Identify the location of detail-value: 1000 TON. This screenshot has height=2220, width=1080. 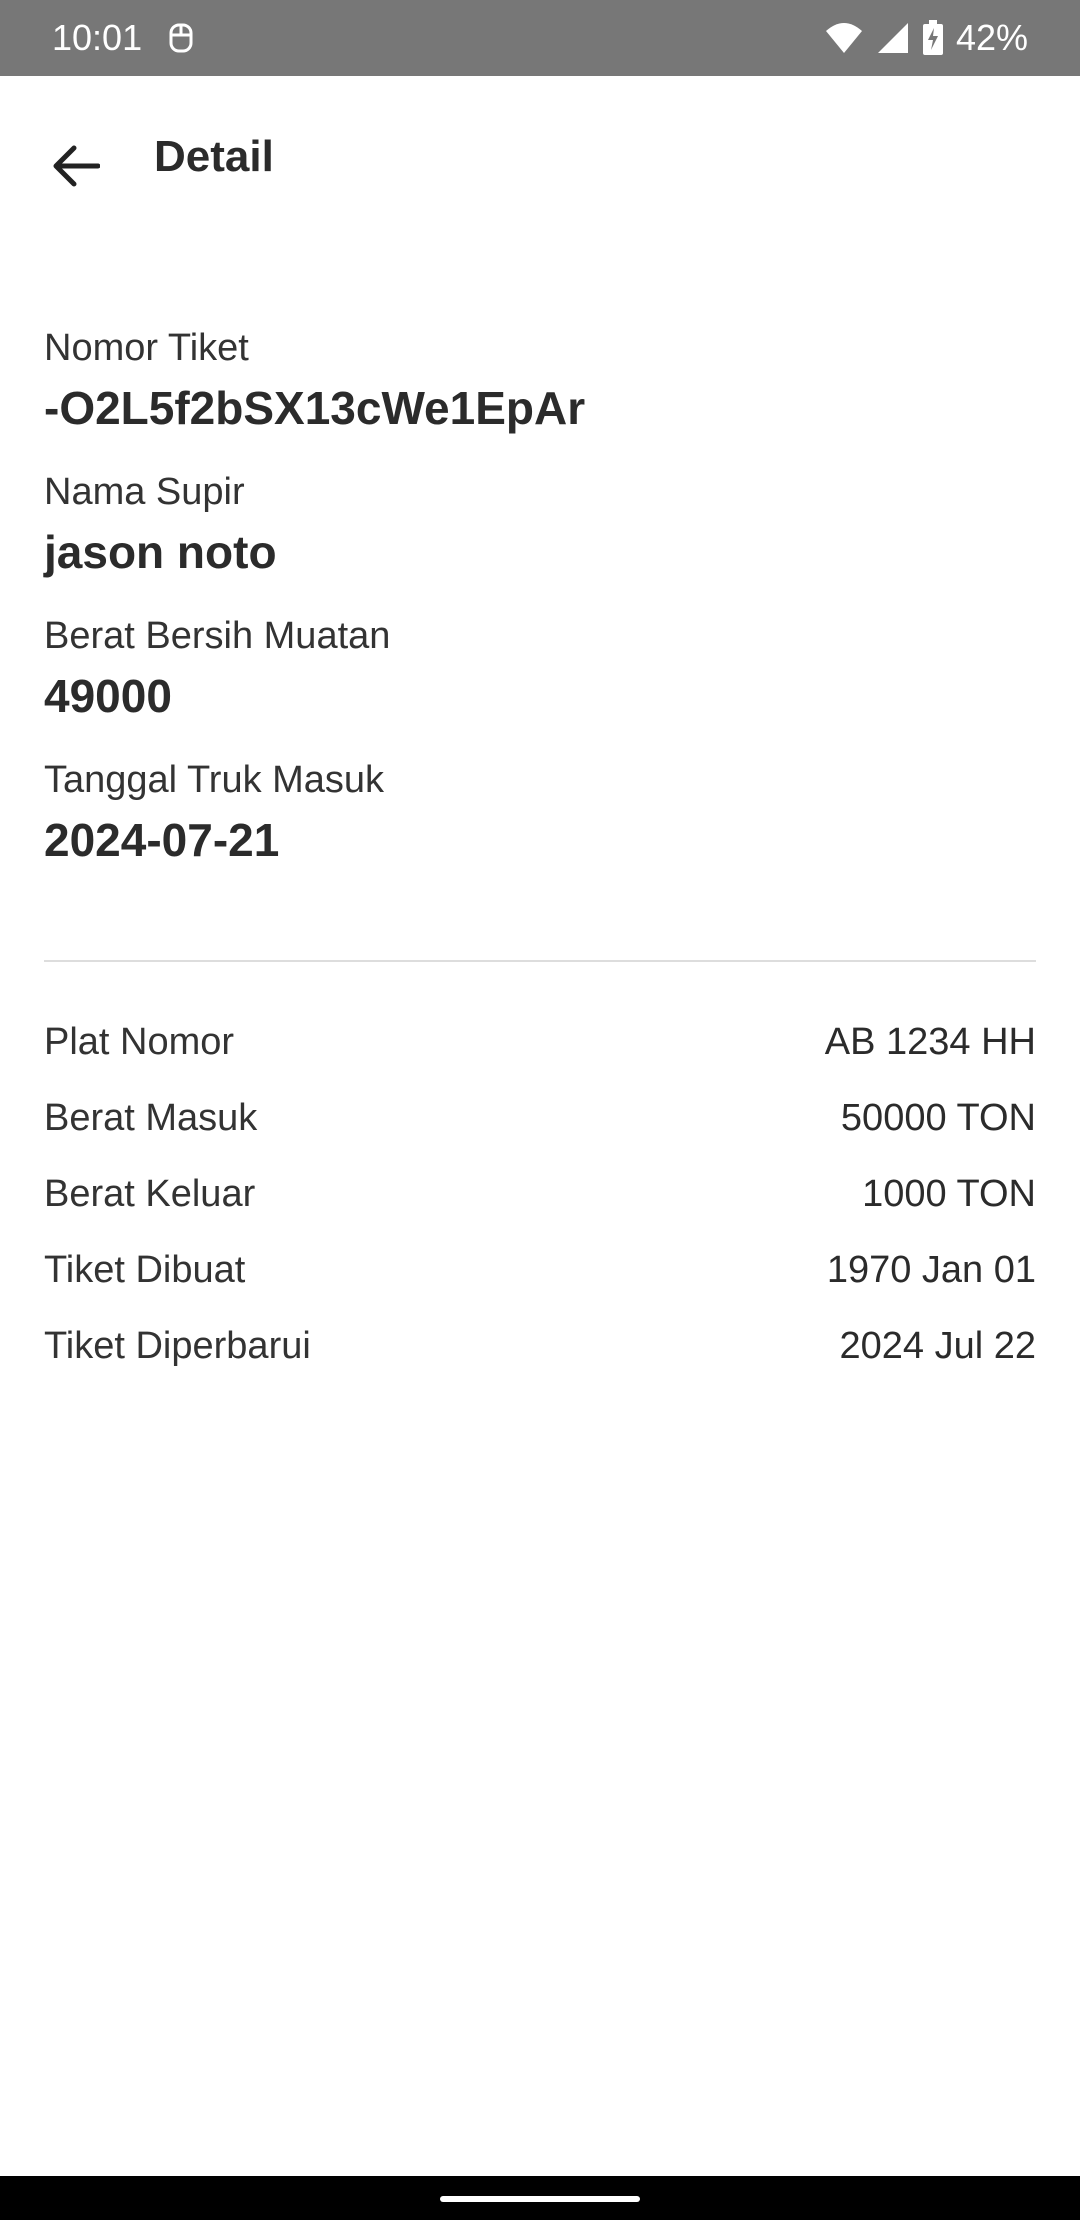
(949, 1193).